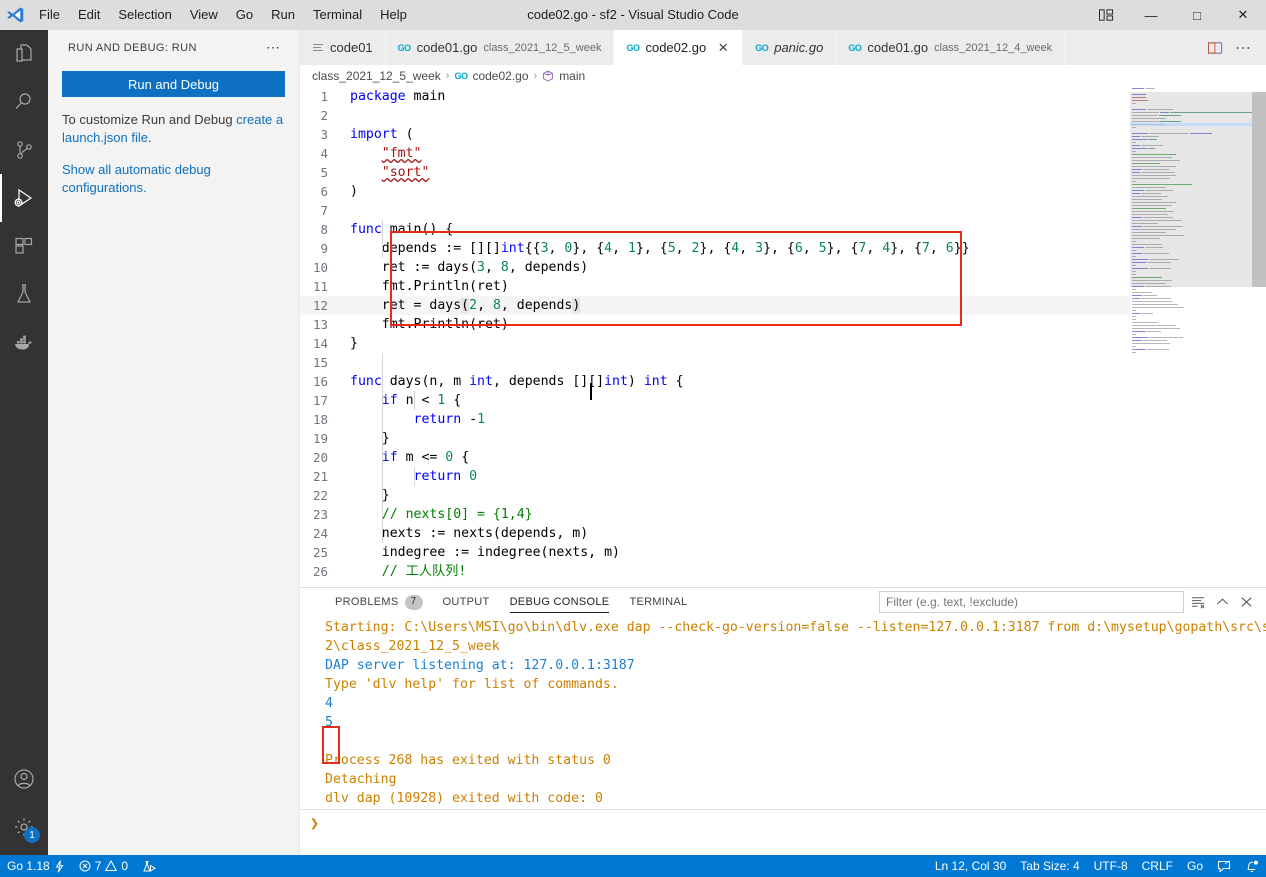 The width and height of the screenshot is (1266, 877). I want to click on tab-panic-go: GO panic.go, so click(790, 47).